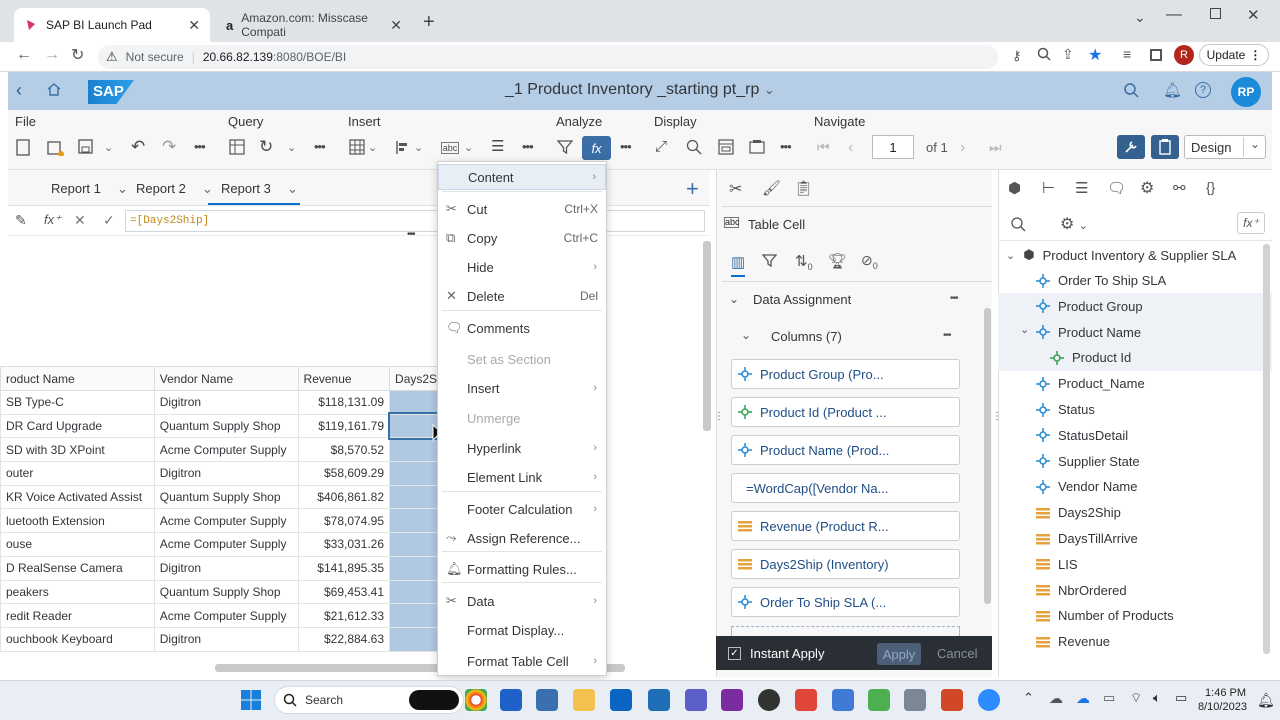 The height and width of the screenshot is (720, 1280). I want to click on tree-item: StatusDetail, so click(1082, 435).